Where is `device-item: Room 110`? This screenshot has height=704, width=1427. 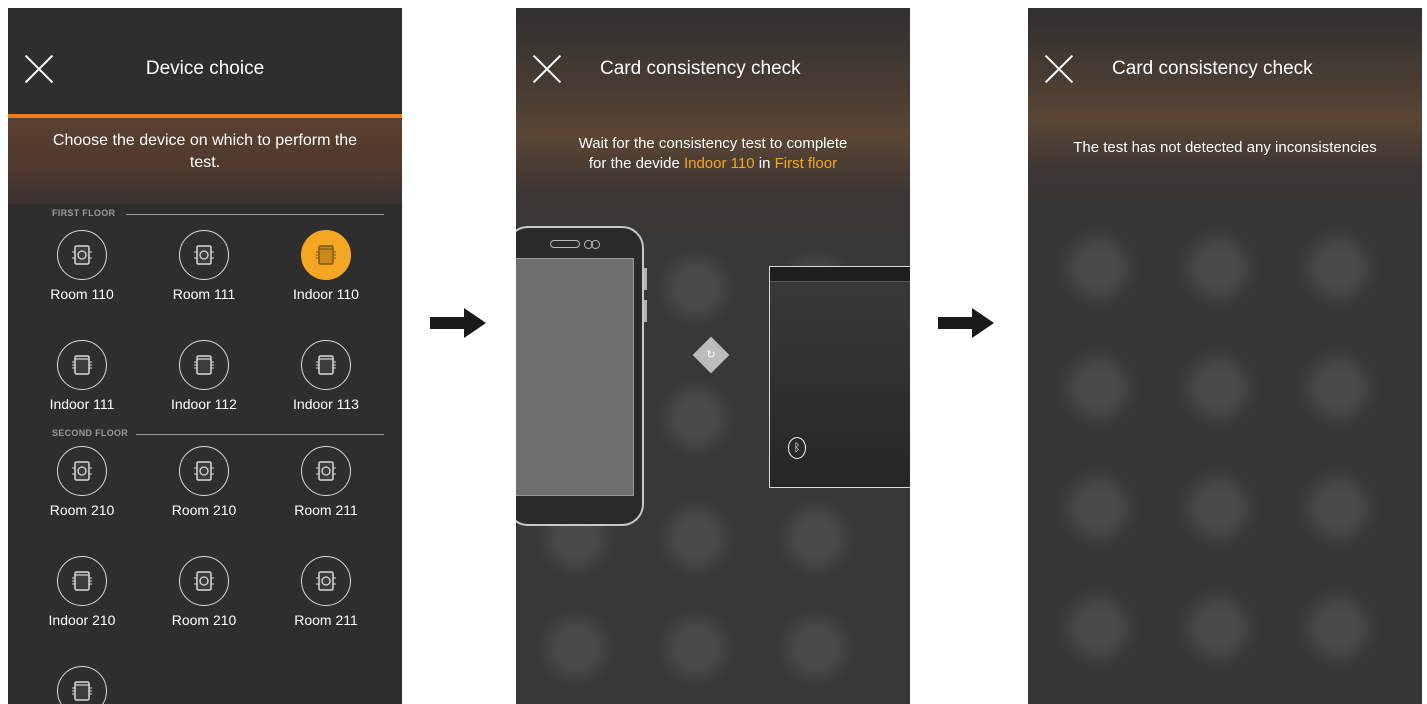
device-item: Room 110 is located at coordinates (82, 266).